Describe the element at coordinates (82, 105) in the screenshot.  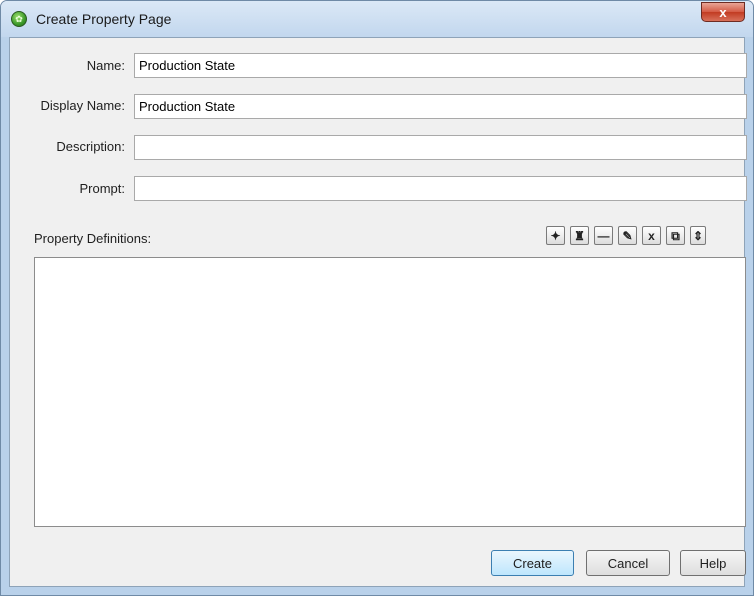
I see `display-name-label: Display Name:` at that location.